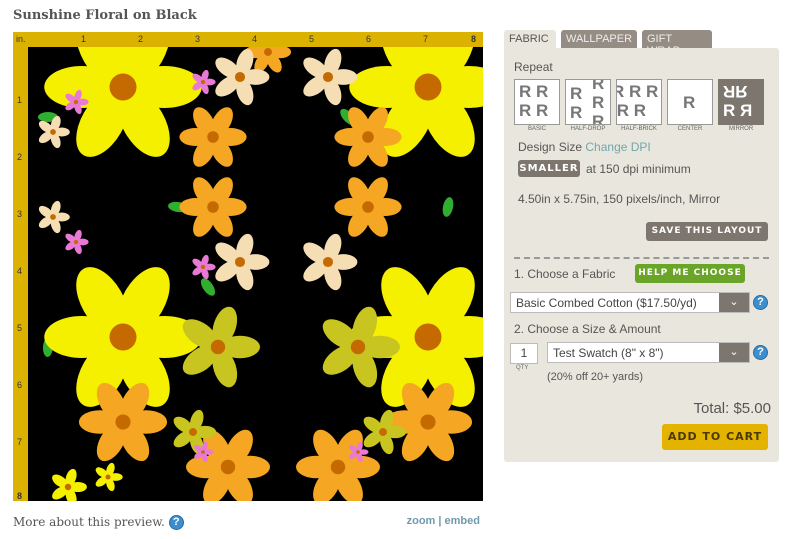 The width and height of the screenshot is (790, 539). What do you see at coordinates (536, 129) in the screenshot?
I see `repeat-label-basic: BASIC` at bounding box center [536, 129].